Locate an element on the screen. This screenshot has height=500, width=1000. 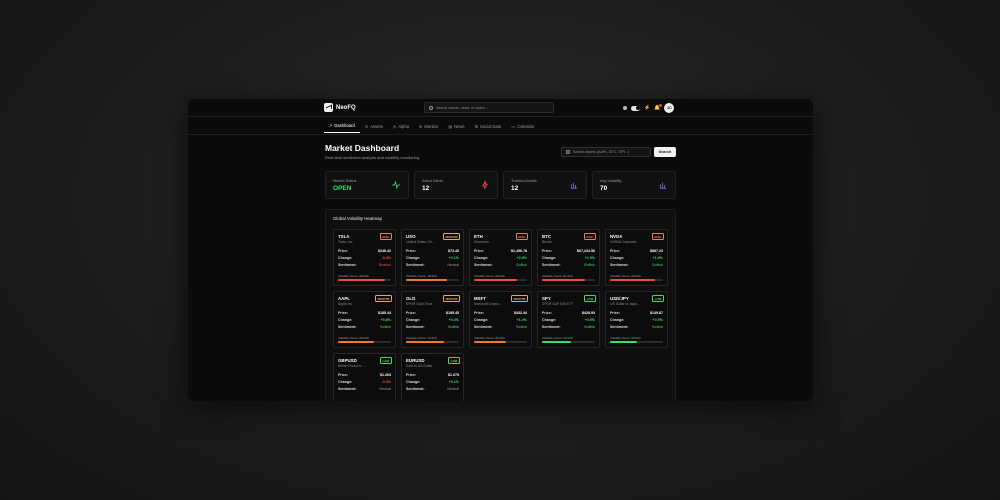
change-value: +2.1% is located at coordinates (453, 258).